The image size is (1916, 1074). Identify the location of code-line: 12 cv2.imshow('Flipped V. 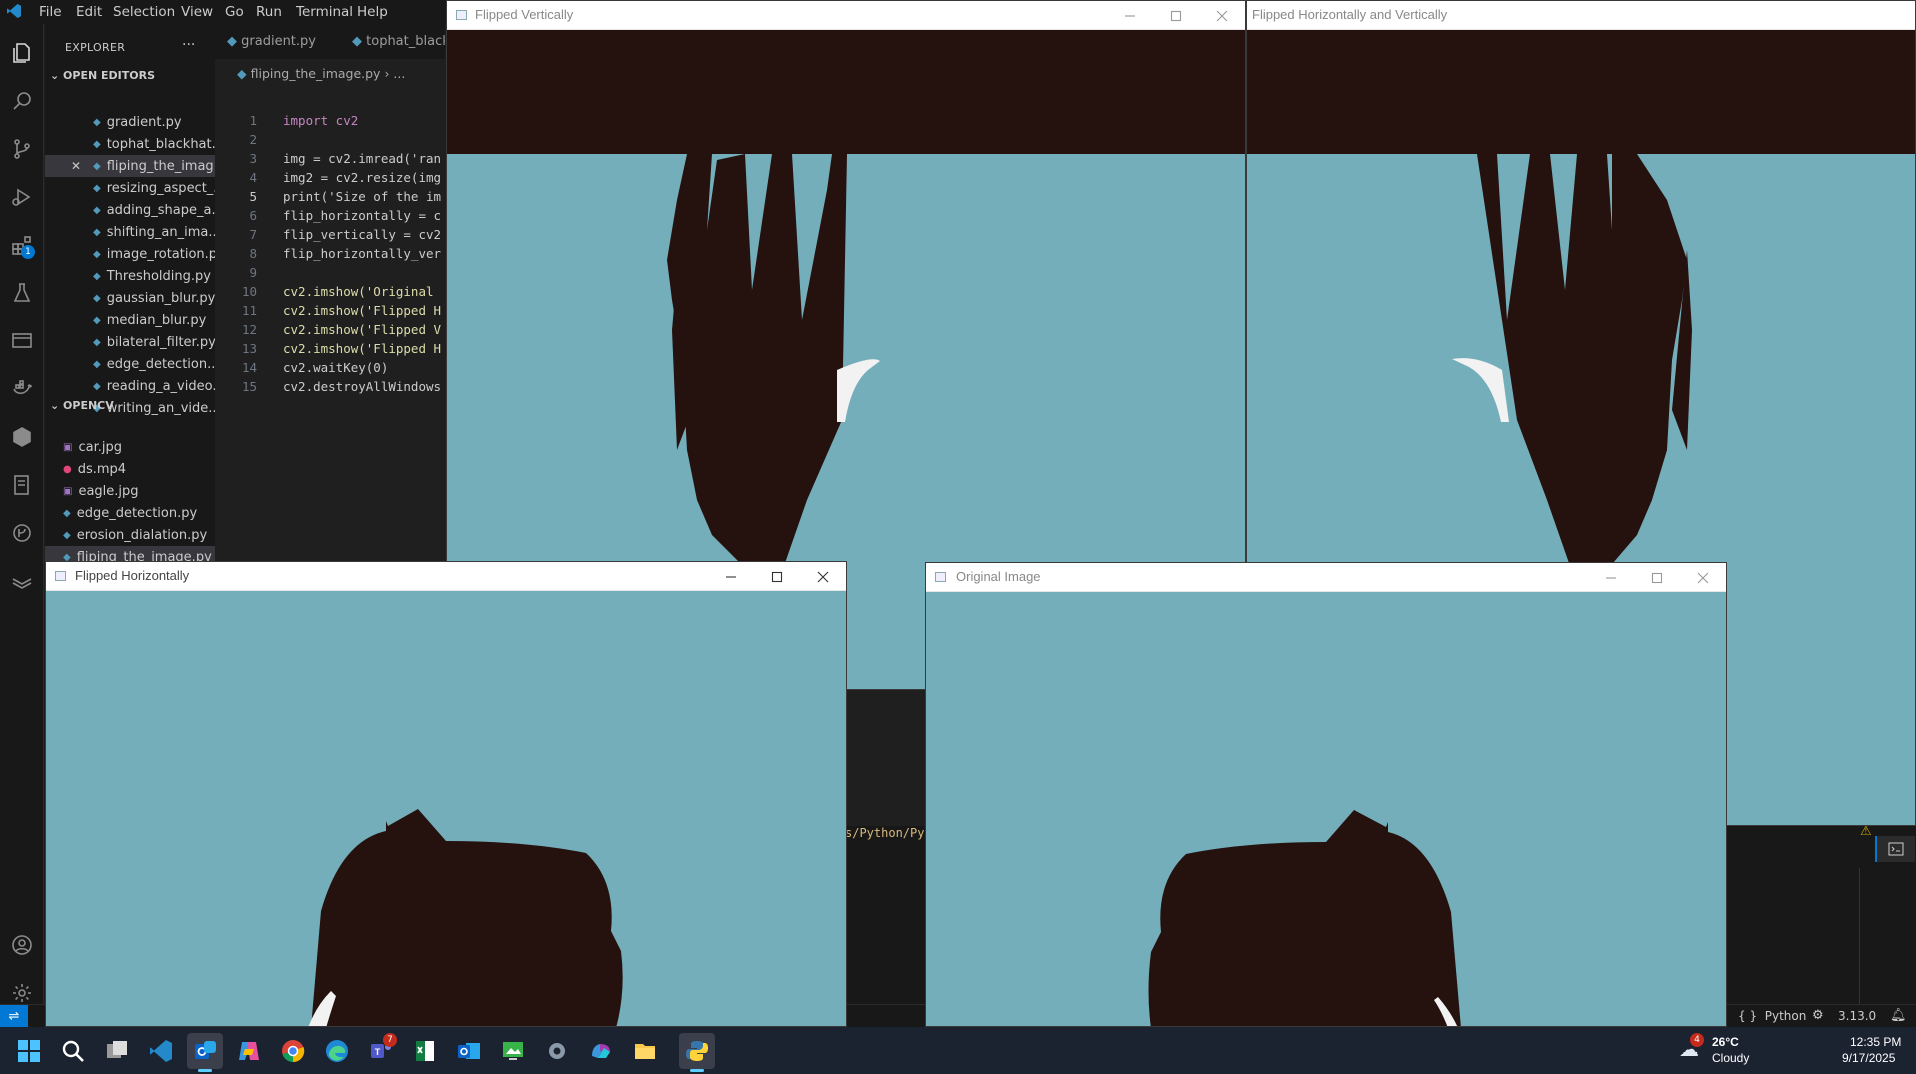
(330, 331).